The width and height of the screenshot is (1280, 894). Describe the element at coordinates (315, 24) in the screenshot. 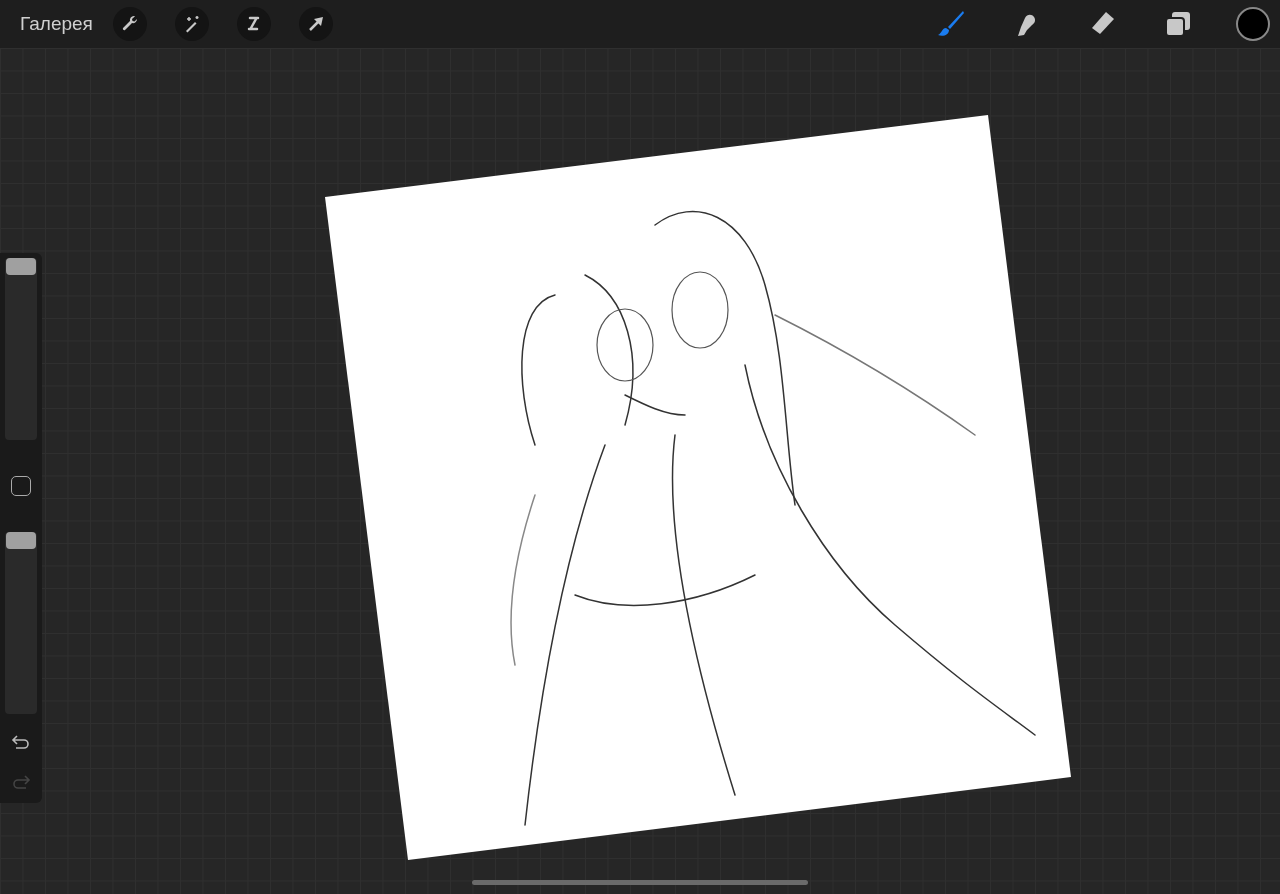

I see `arrow-button` at that location.